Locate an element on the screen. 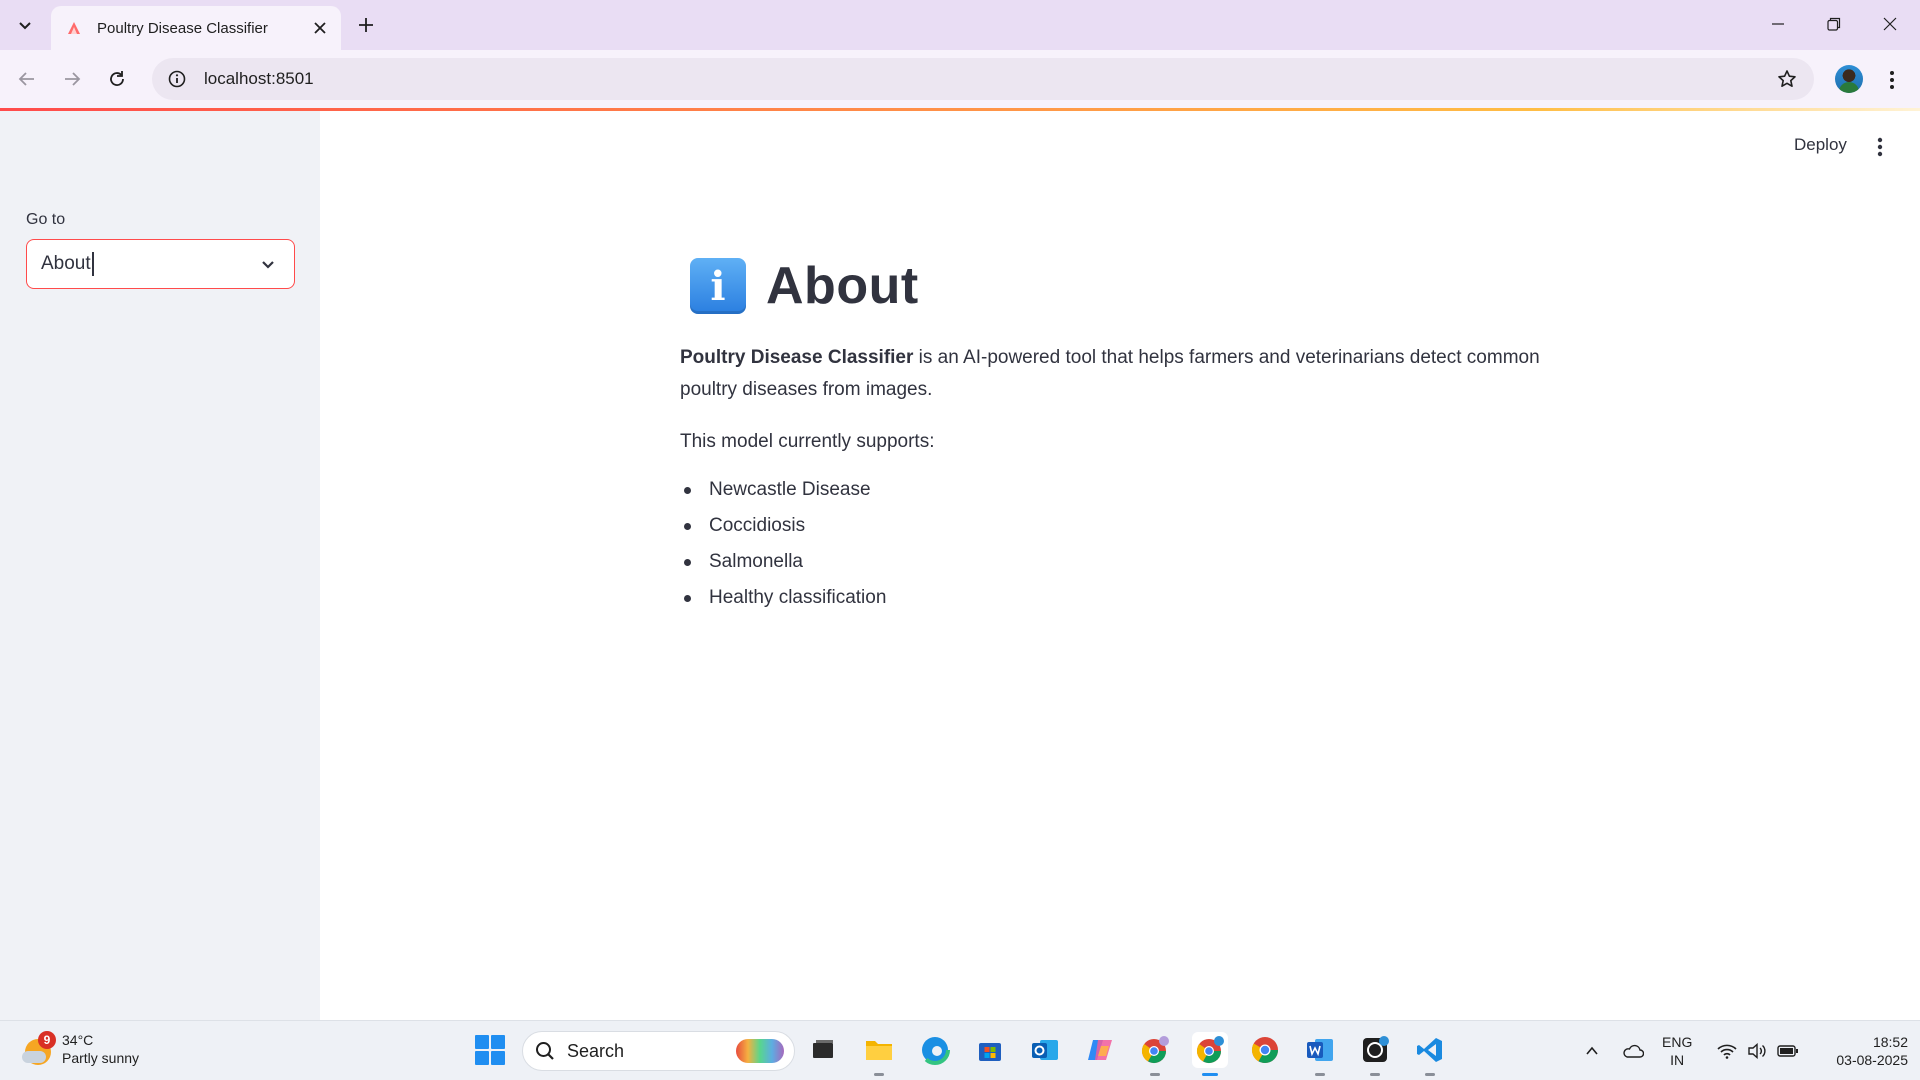 This screenshot has width=1920, height=1080. word-icon is located at coordinates (1320, 1054).